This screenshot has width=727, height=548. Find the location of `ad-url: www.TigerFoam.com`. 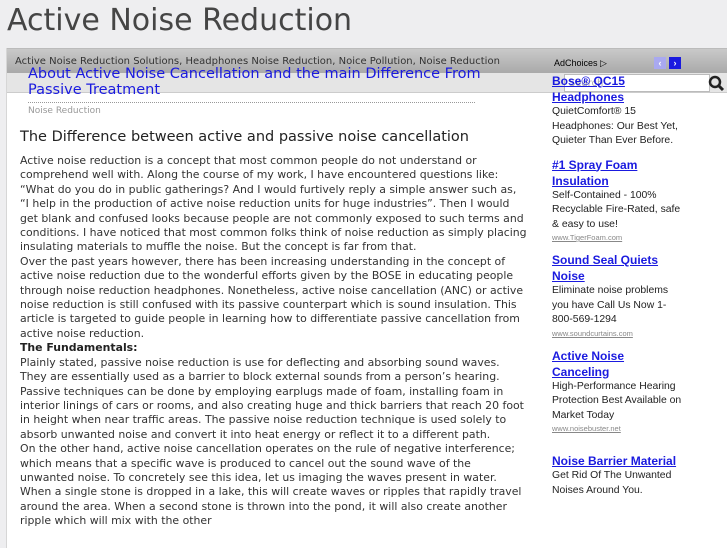

ad-url: www.TigerFoam.com is located at coordinates (617, 238).